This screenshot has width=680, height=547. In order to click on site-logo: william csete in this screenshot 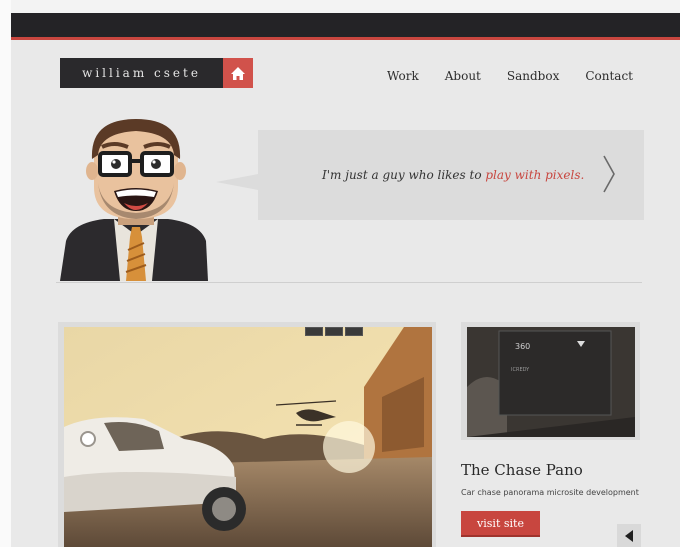, I will do `click(156, 73)`.